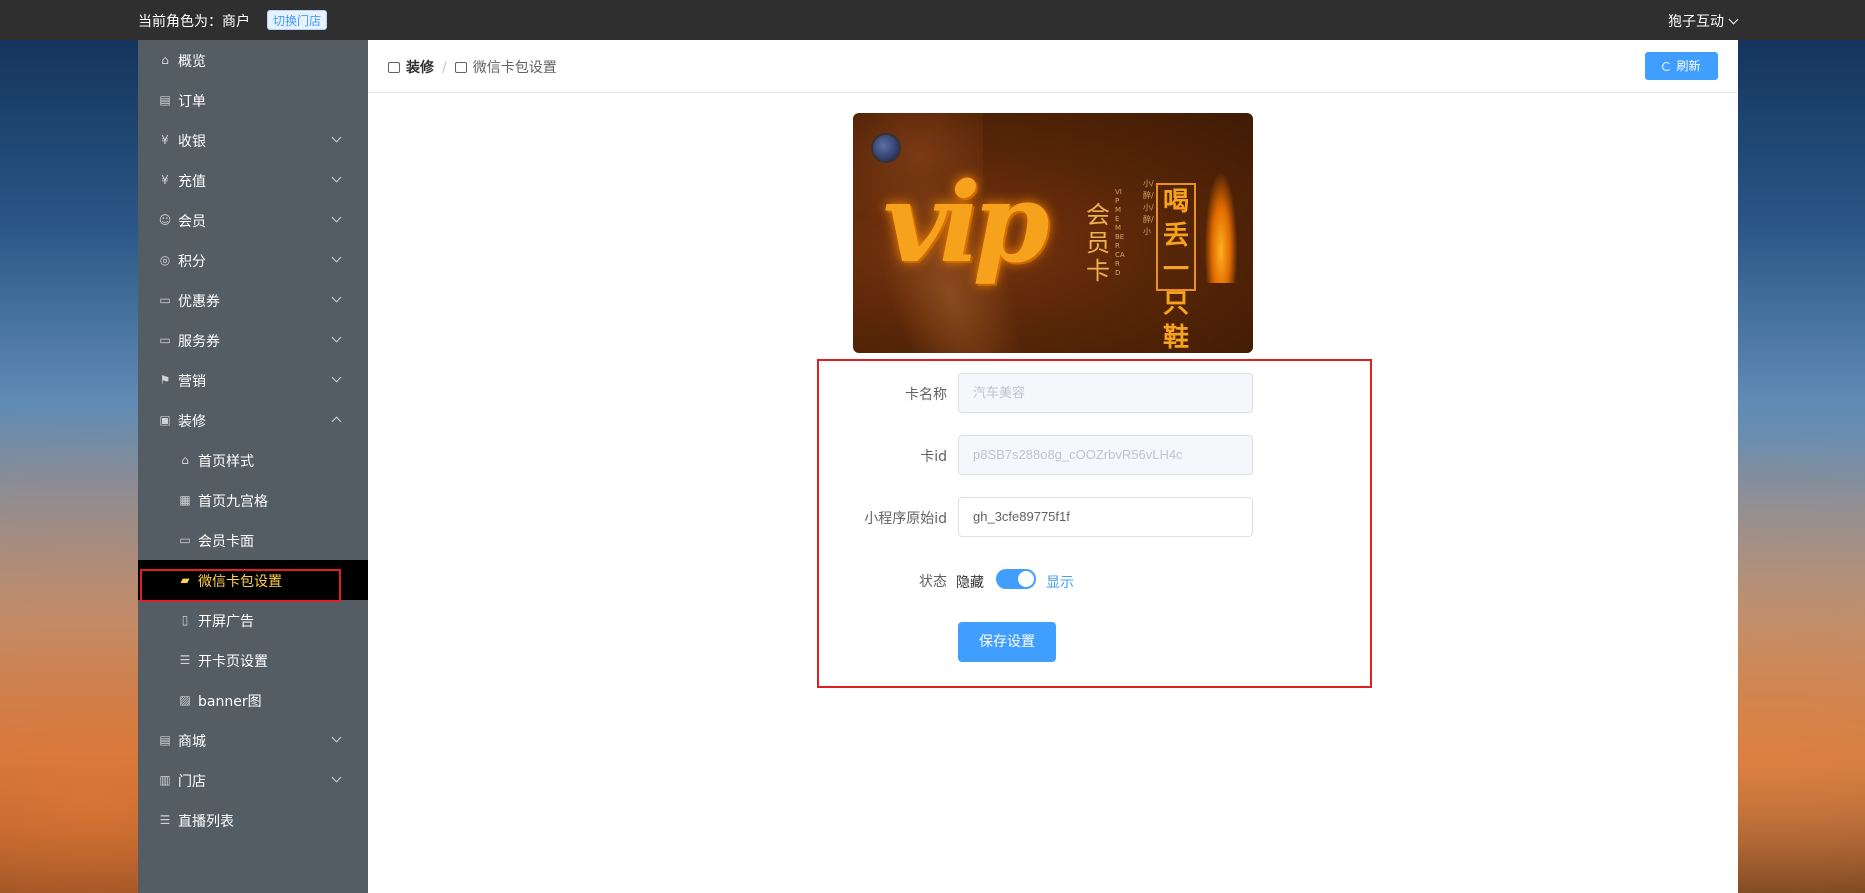  What do you see at coordinates (1026, 579) in the screenshot?
I see `toggle-knob` at bounding box center [1026, 579].